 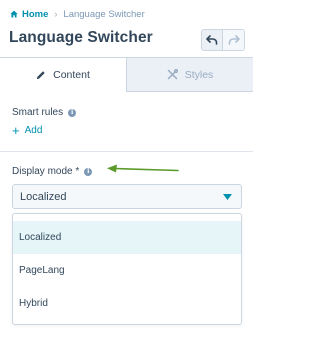 I want to click on section-divider, so click(x=126, y=151).